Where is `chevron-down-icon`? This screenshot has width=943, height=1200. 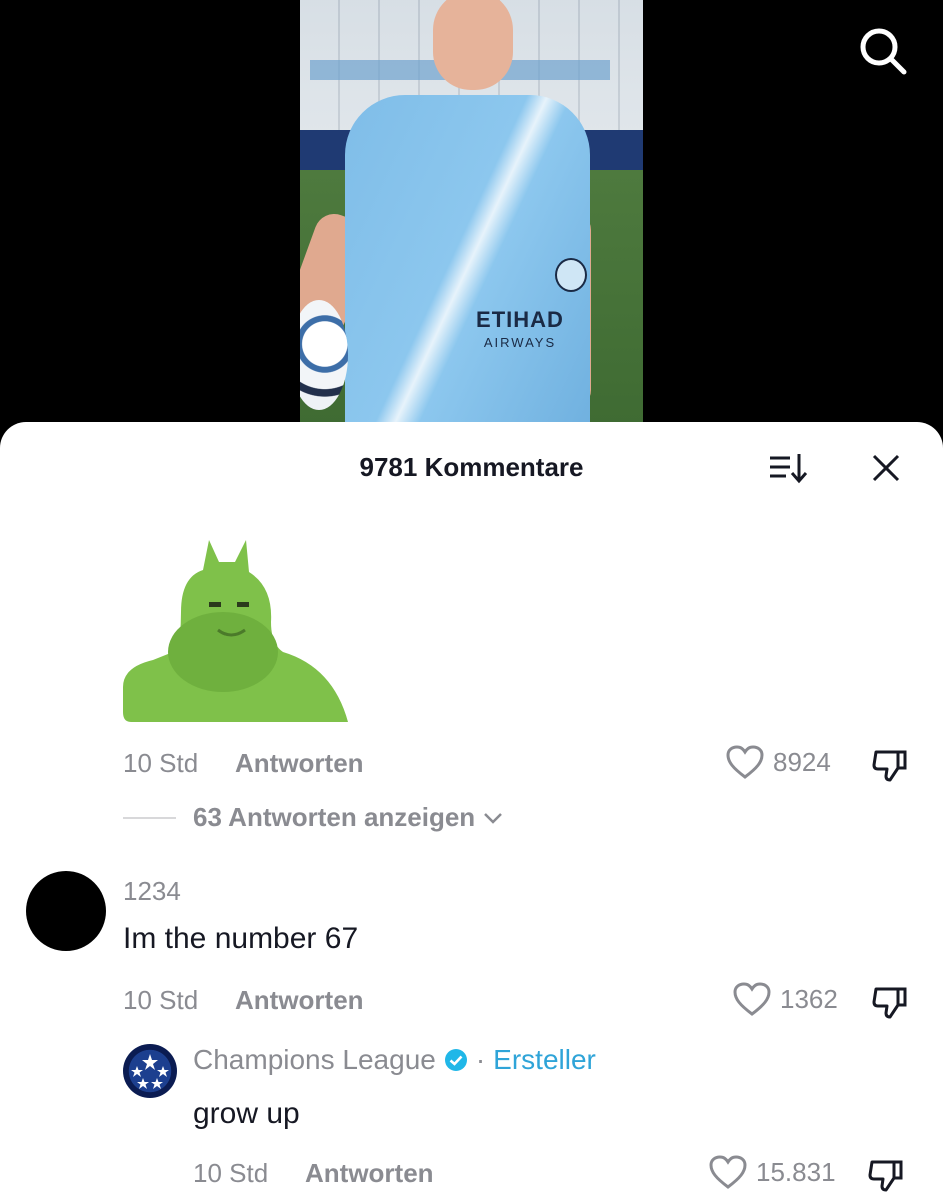
chevron-down-icon is located at coordinates (493, 818).